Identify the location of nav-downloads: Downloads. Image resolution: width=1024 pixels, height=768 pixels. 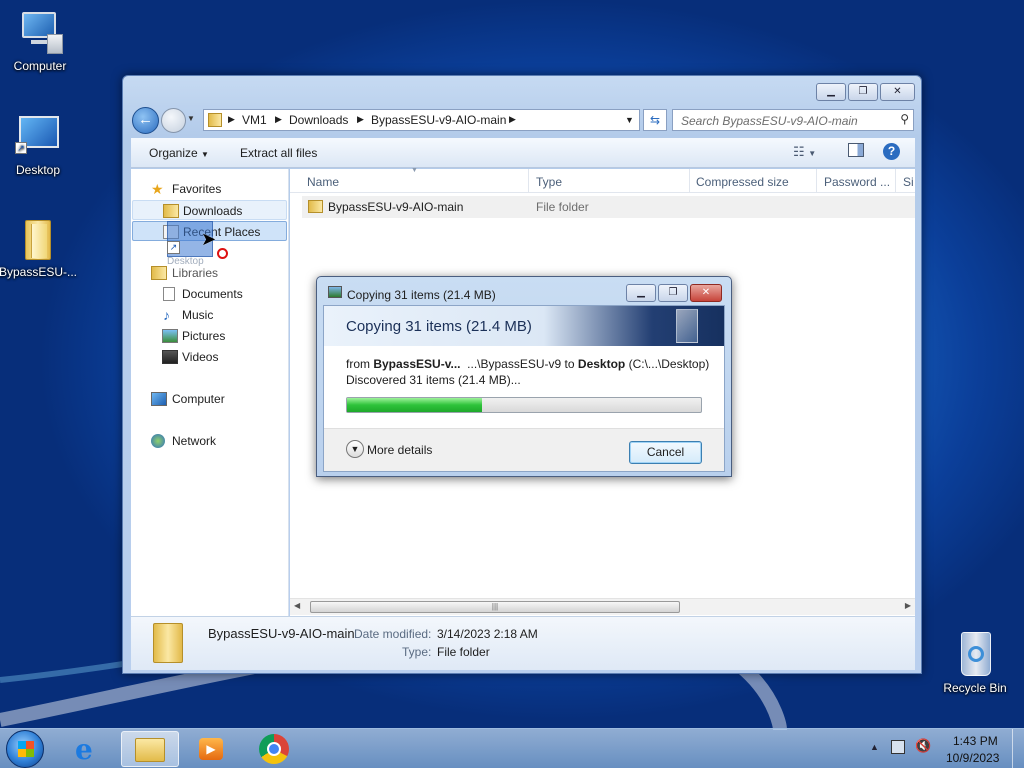
(209, 210).